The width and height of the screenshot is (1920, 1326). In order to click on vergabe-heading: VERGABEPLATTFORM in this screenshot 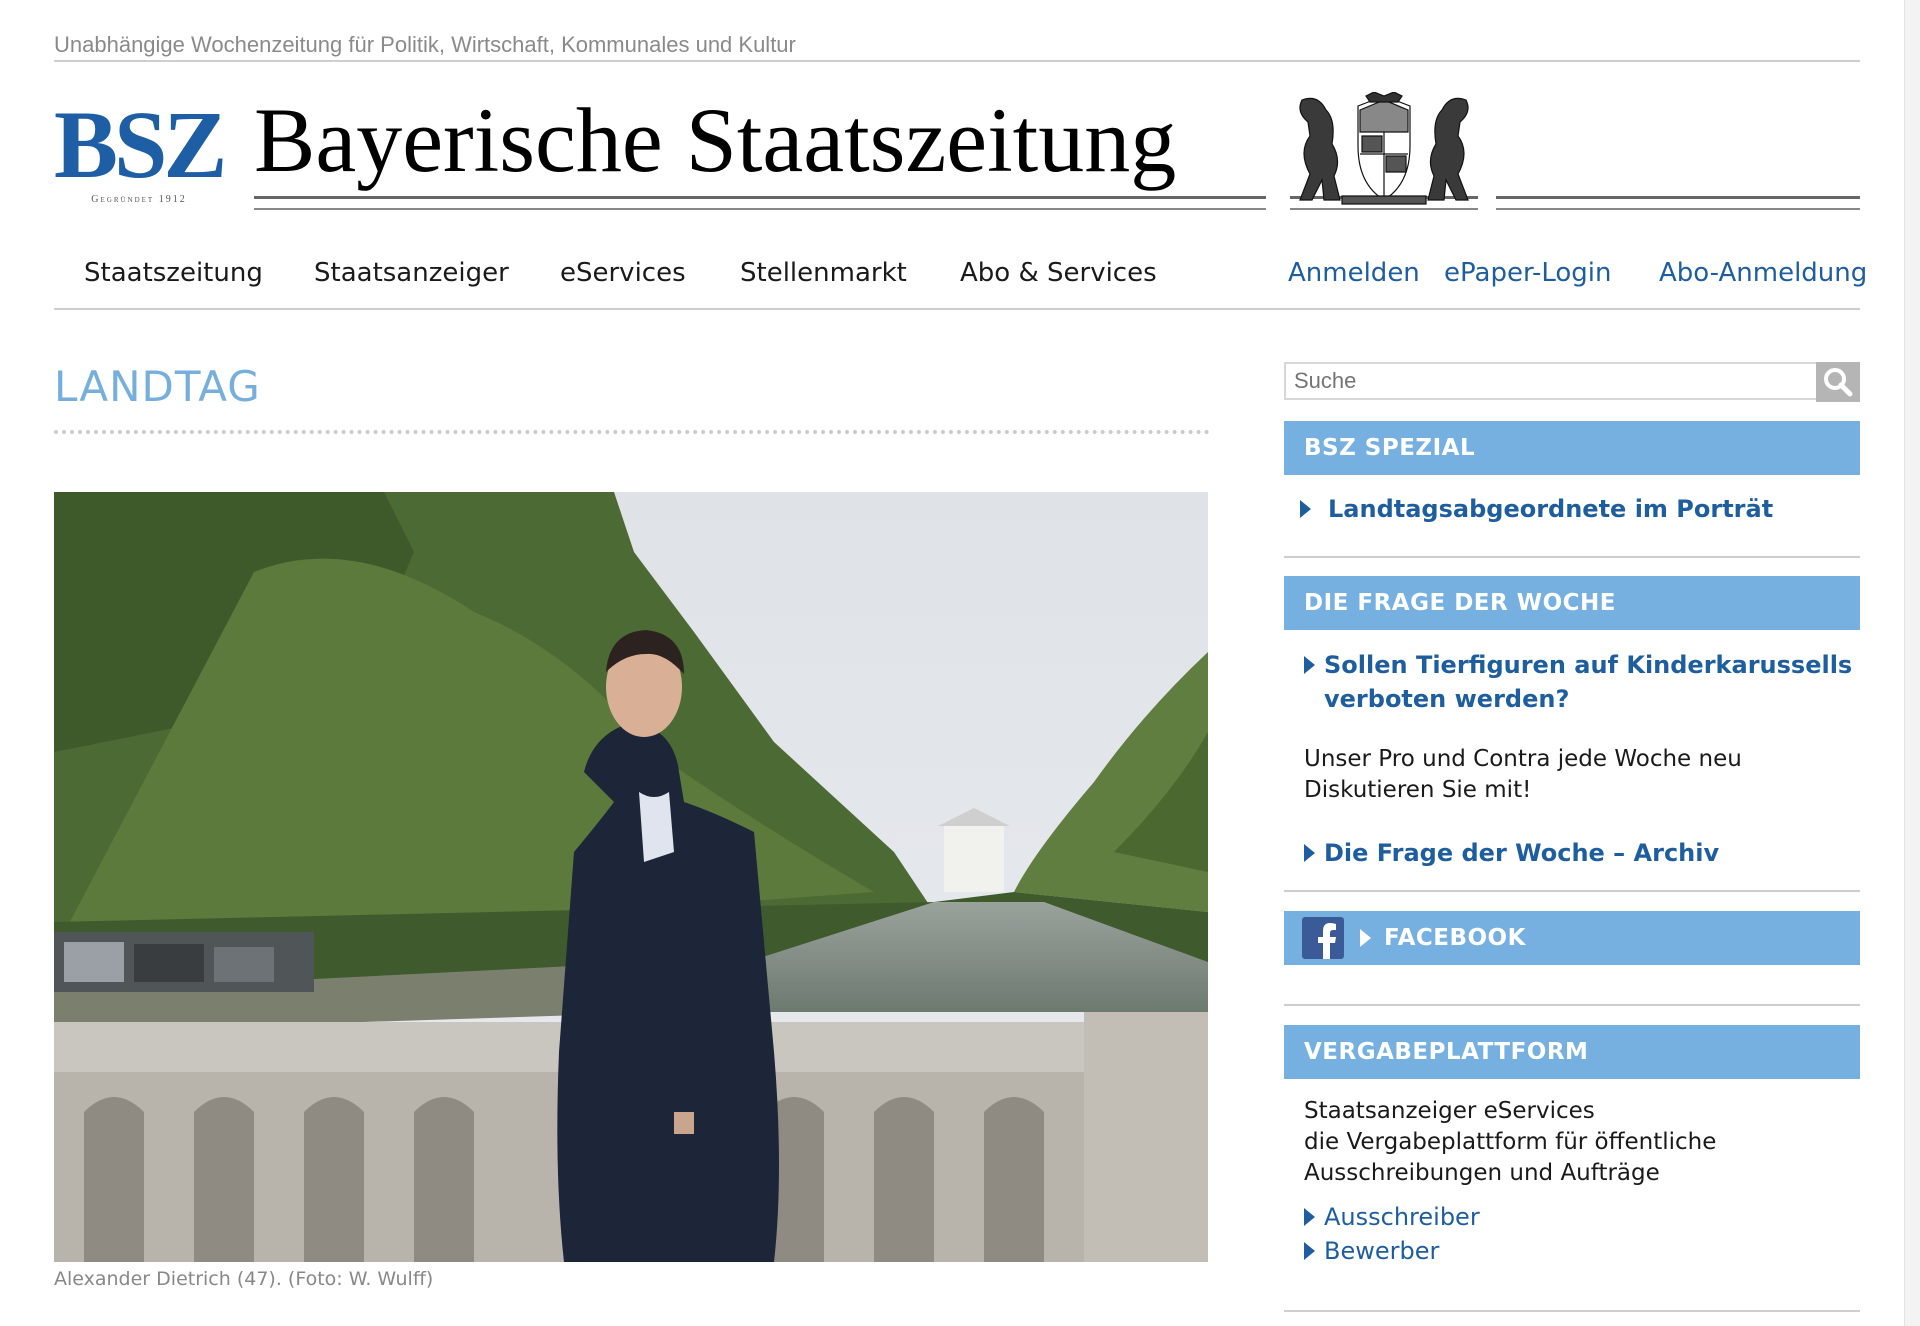, I will do `click(1572, 1052)`.